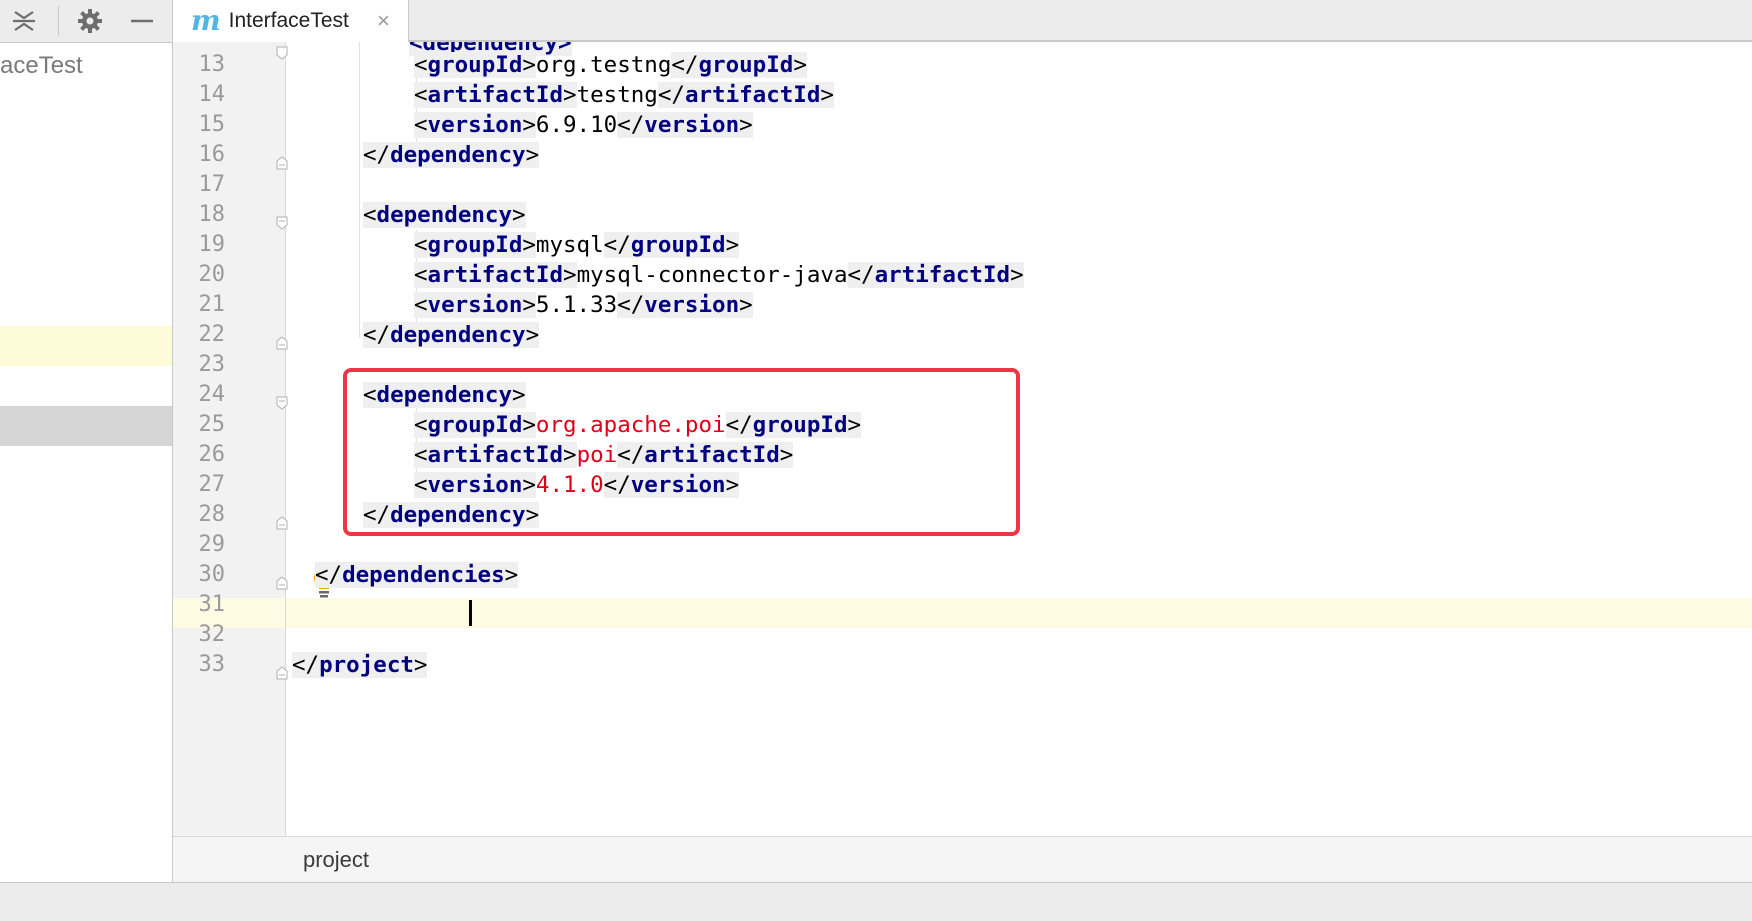 This screenshot has width=1752, height=921. I want to click on line-number: 18, so click(212, 214).